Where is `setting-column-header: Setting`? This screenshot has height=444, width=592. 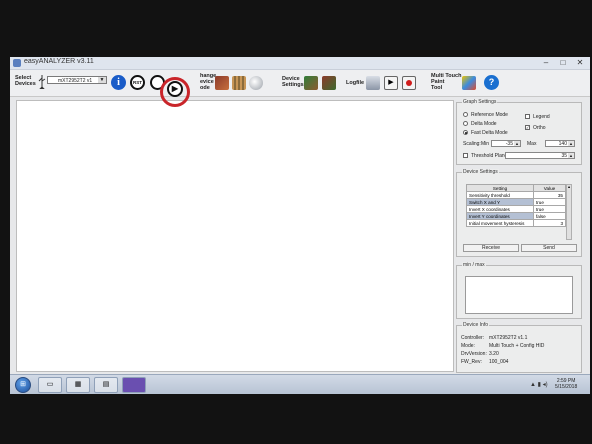 setting-column-header: Setting is located at coordinates (500, 188).